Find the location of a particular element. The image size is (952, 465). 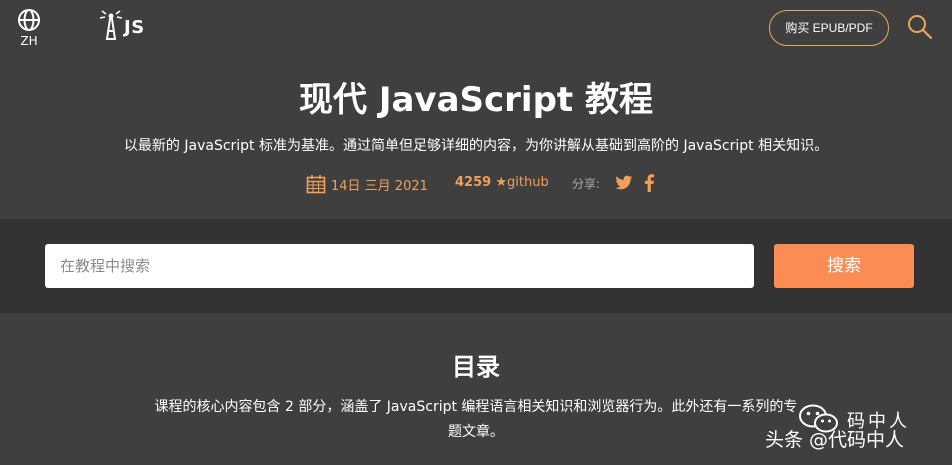

calendar-icon is located at coordinates (316, 184).